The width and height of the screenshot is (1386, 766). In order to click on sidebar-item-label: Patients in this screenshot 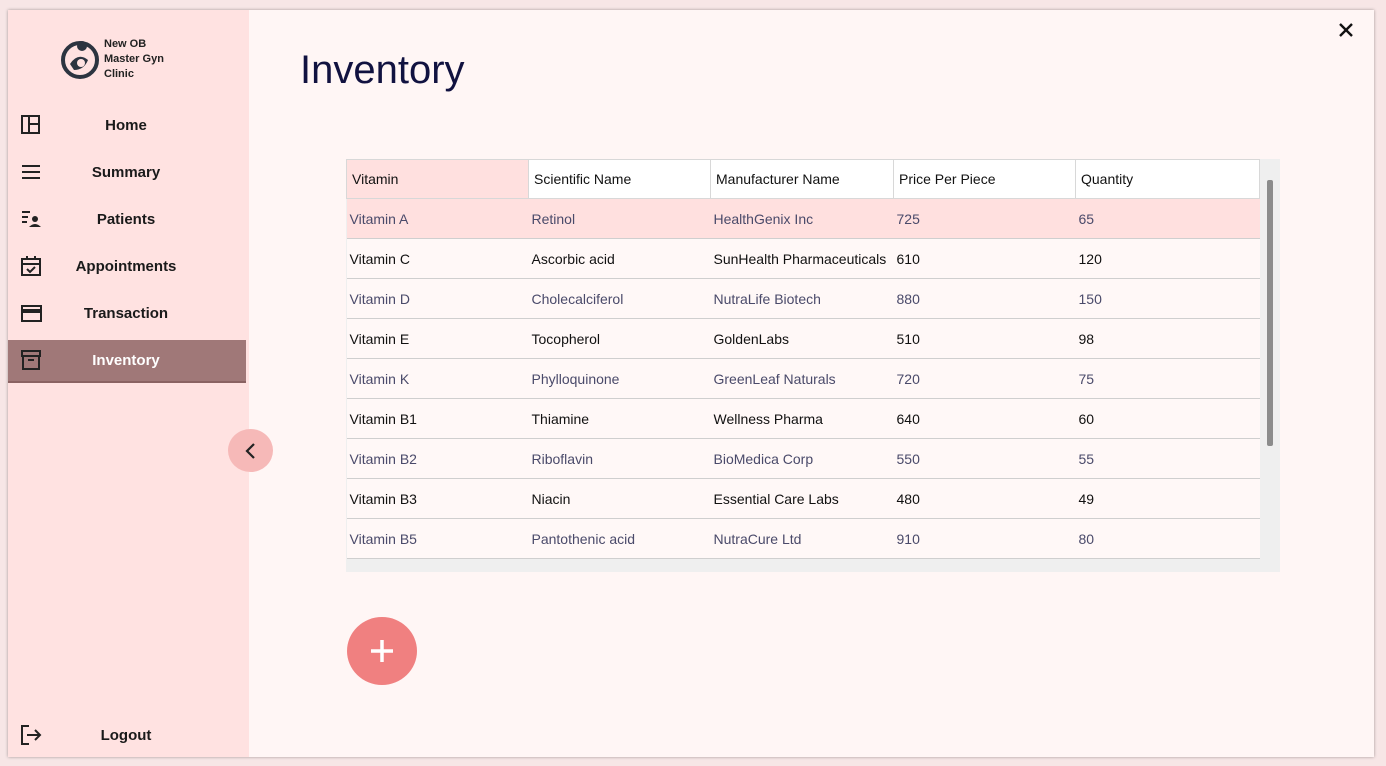, I will do `click(126, 219)`.